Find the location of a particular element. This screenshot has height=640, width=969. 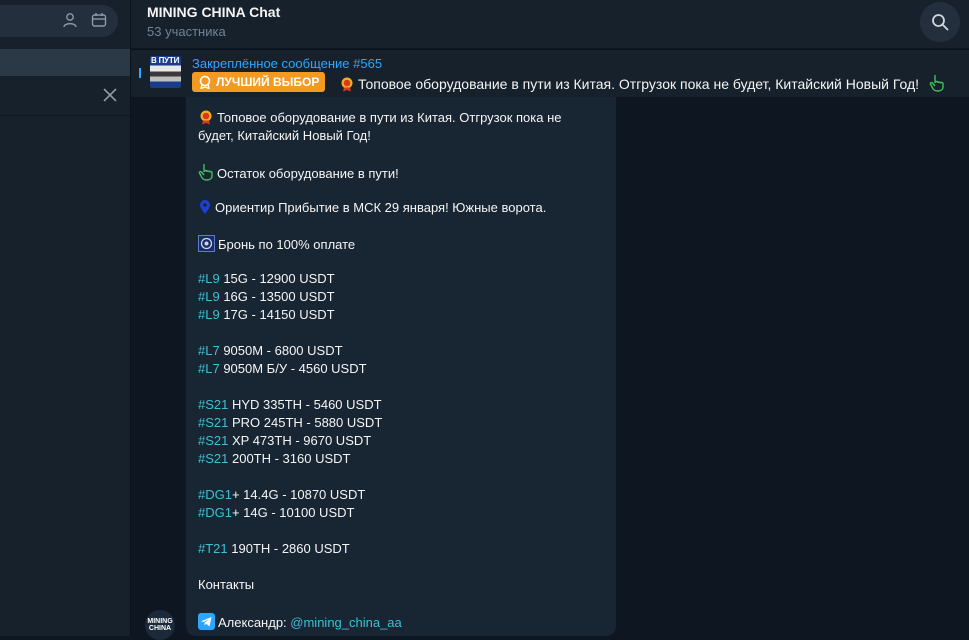

price-line: #L7 9050M - 6800 USDT is located at coordinates (270, 350).